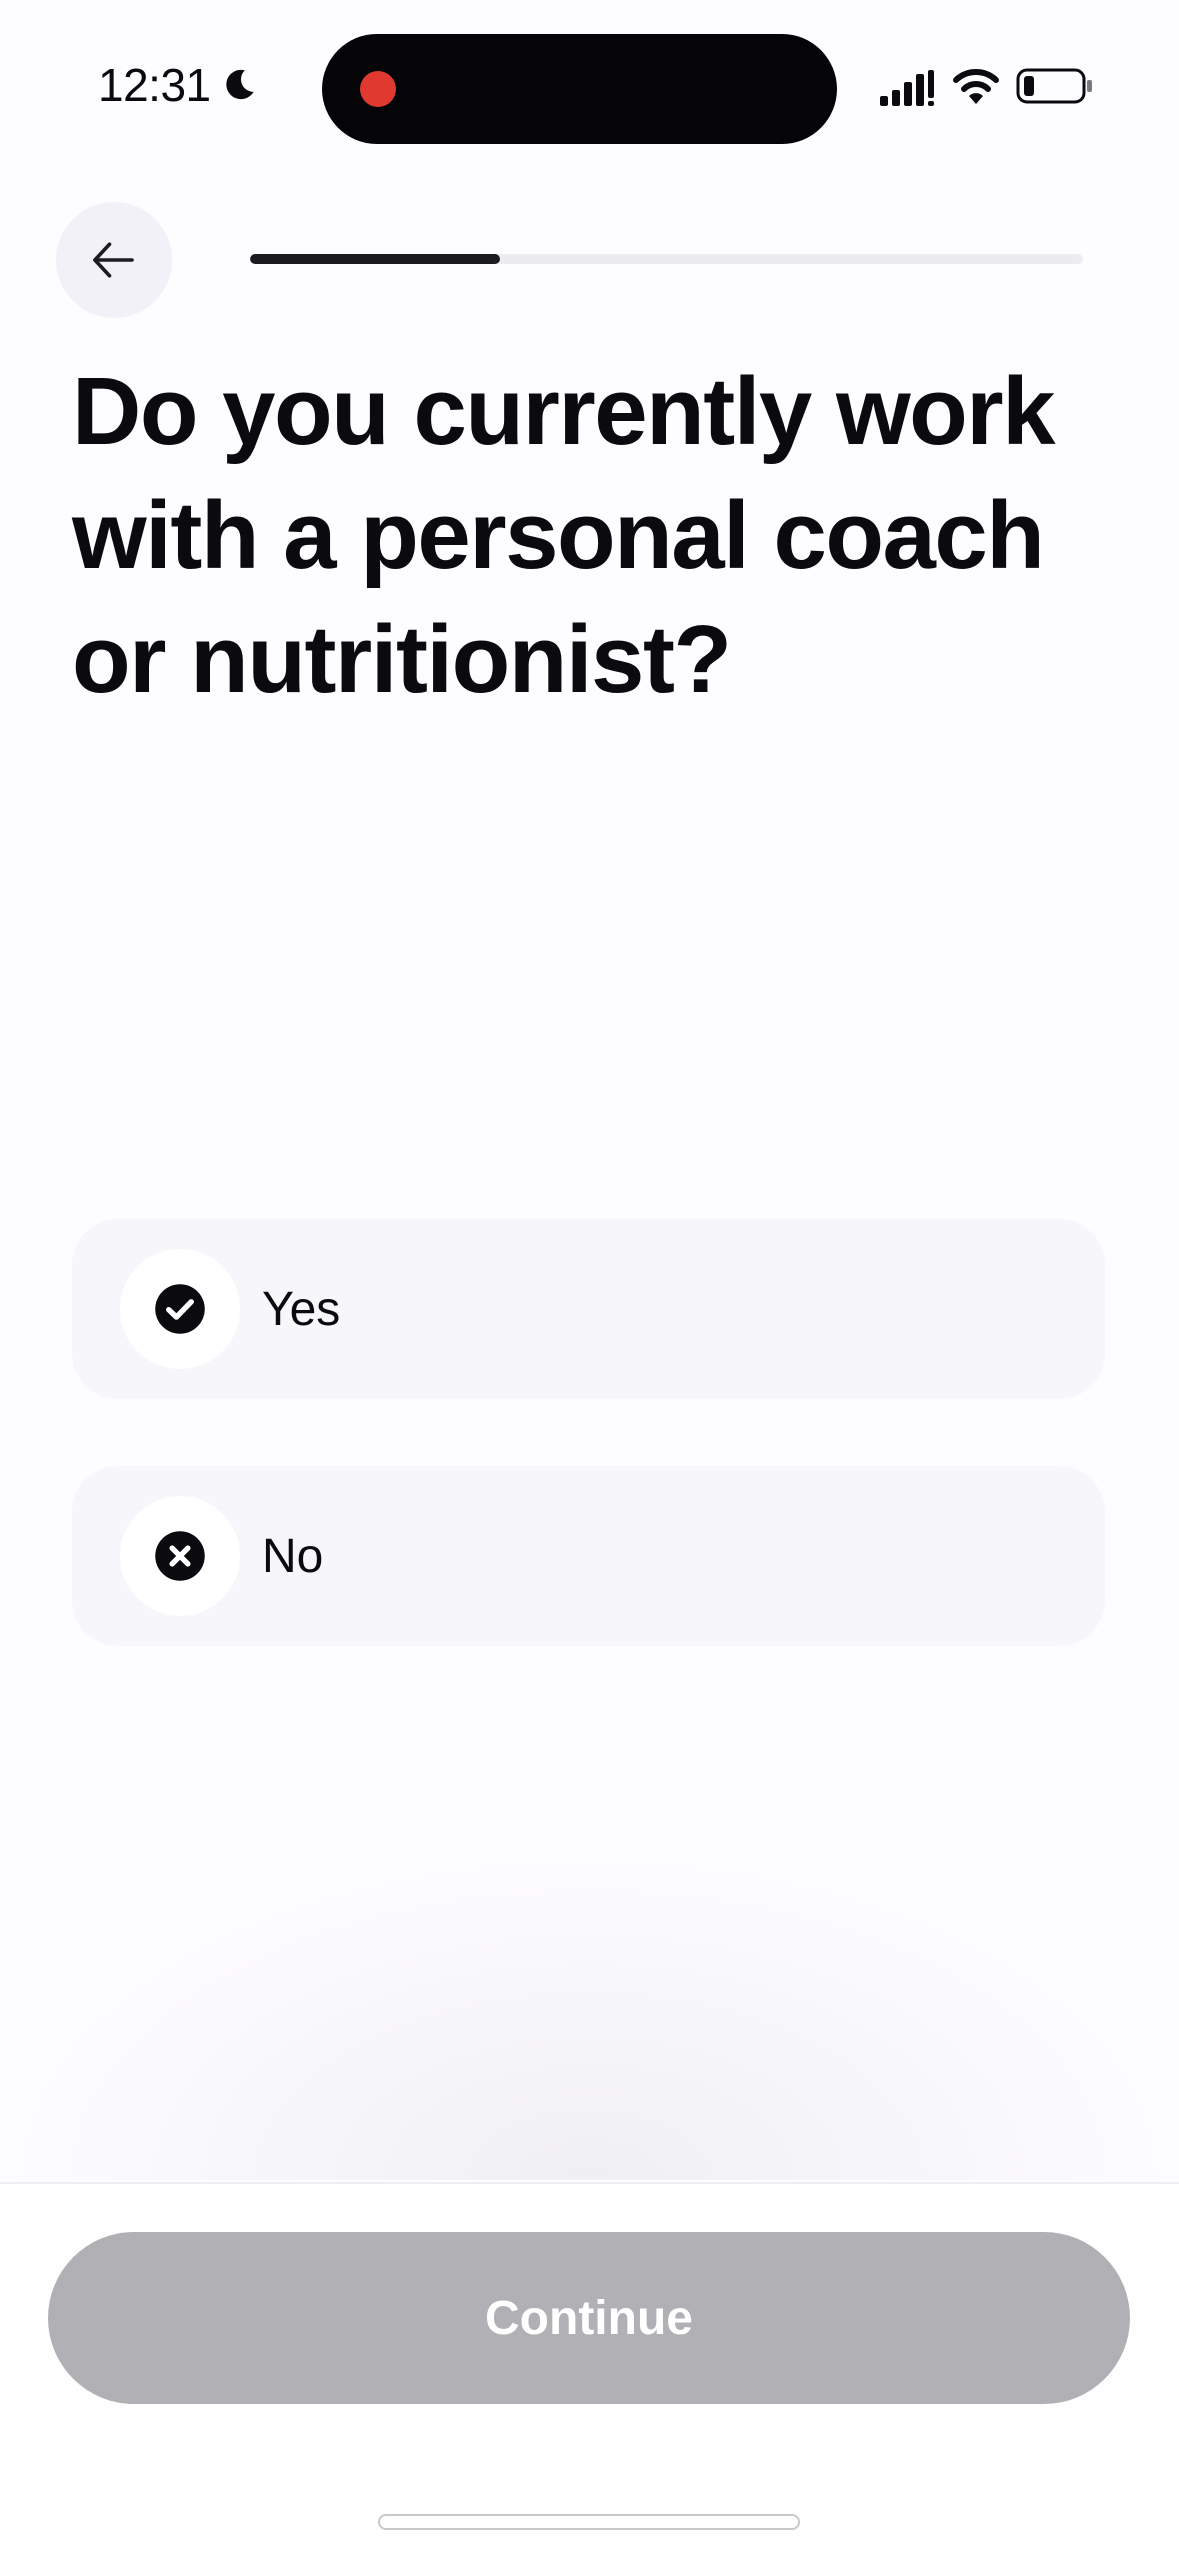 The image size is (1179, 2556). I want to click on option-yes-label: Yes, so click(301, 1309).